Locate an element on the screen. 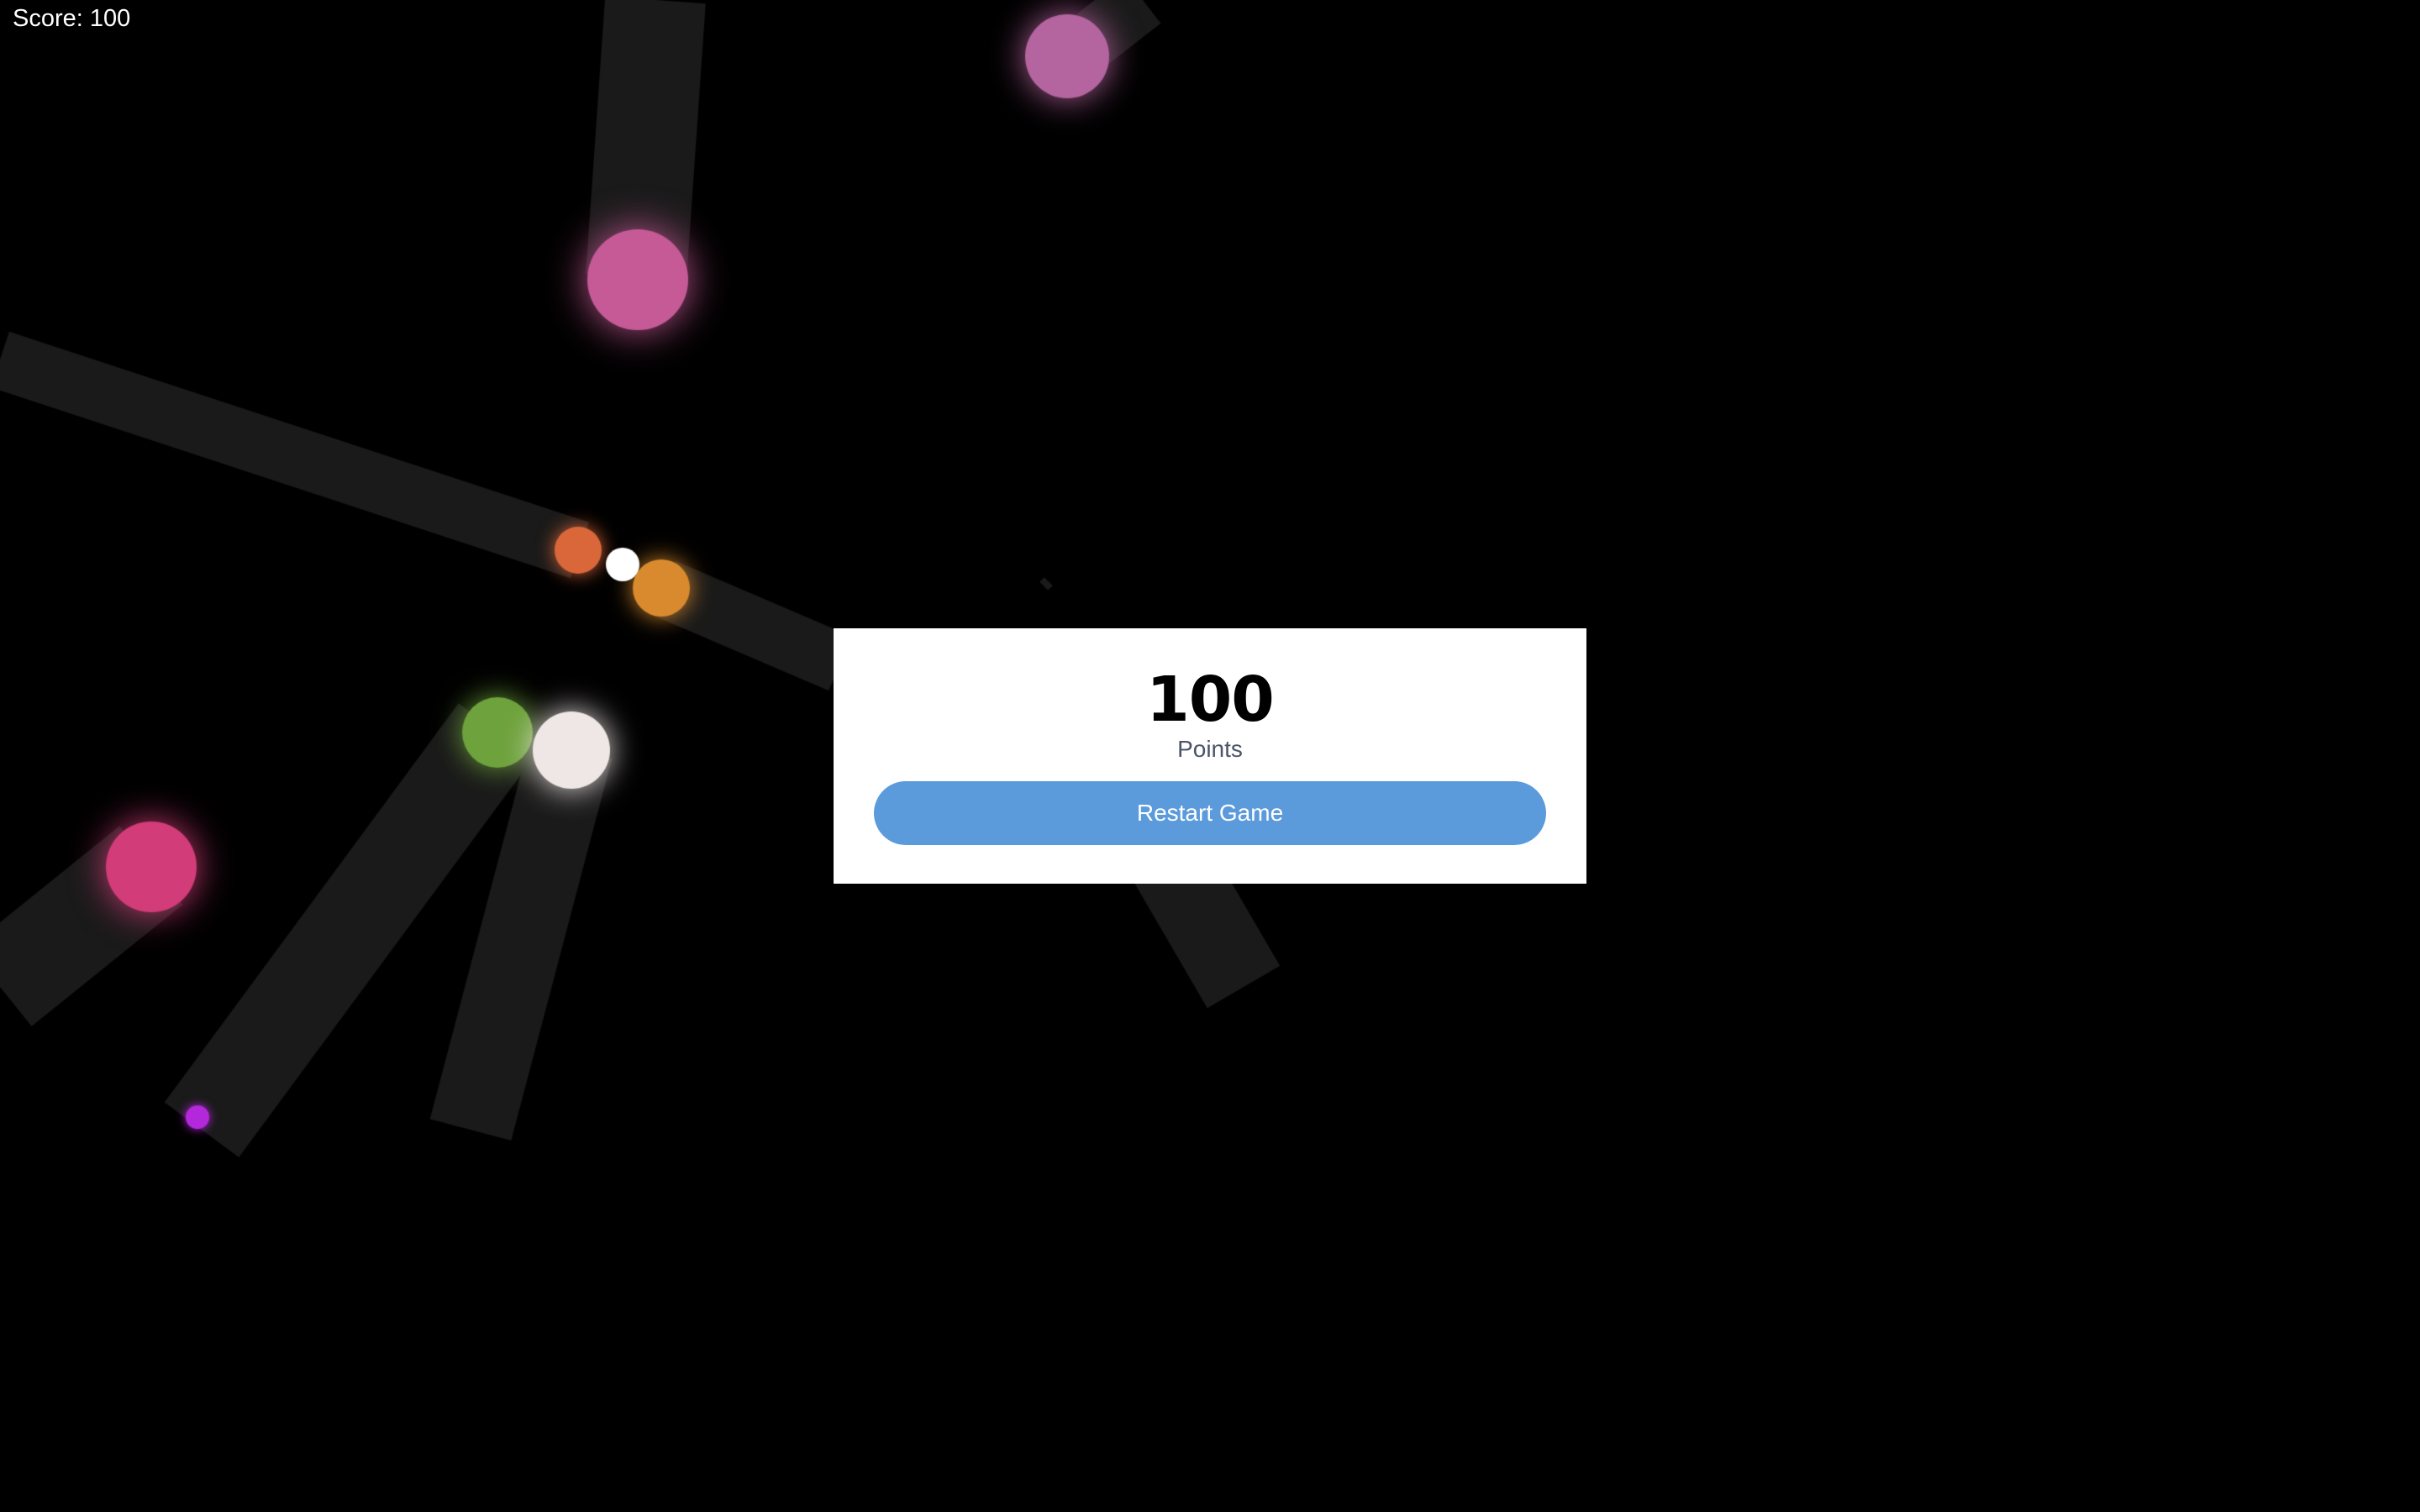 The width and height of the screenshot is (2420, 1512). score-caption: Points is located at coordinates (1210, 749).